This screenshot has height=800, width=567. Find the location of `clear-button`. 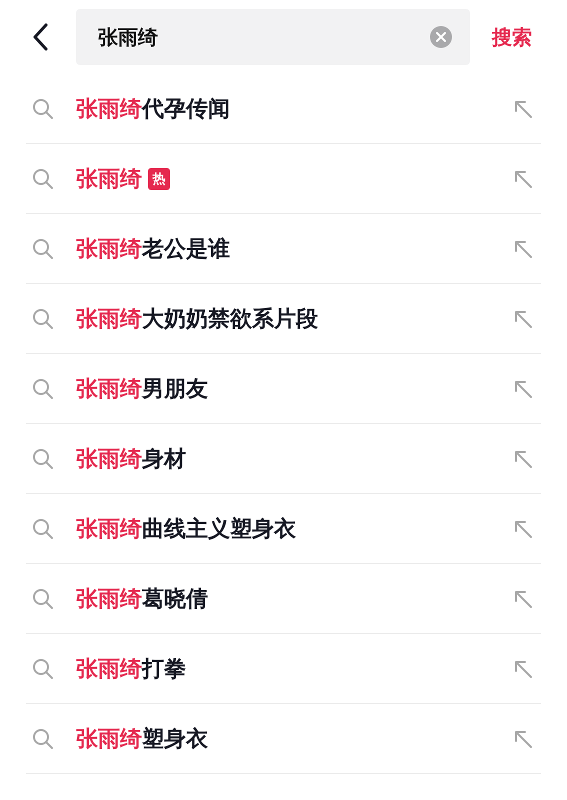

clear-button is located at coordinates (441, 37).